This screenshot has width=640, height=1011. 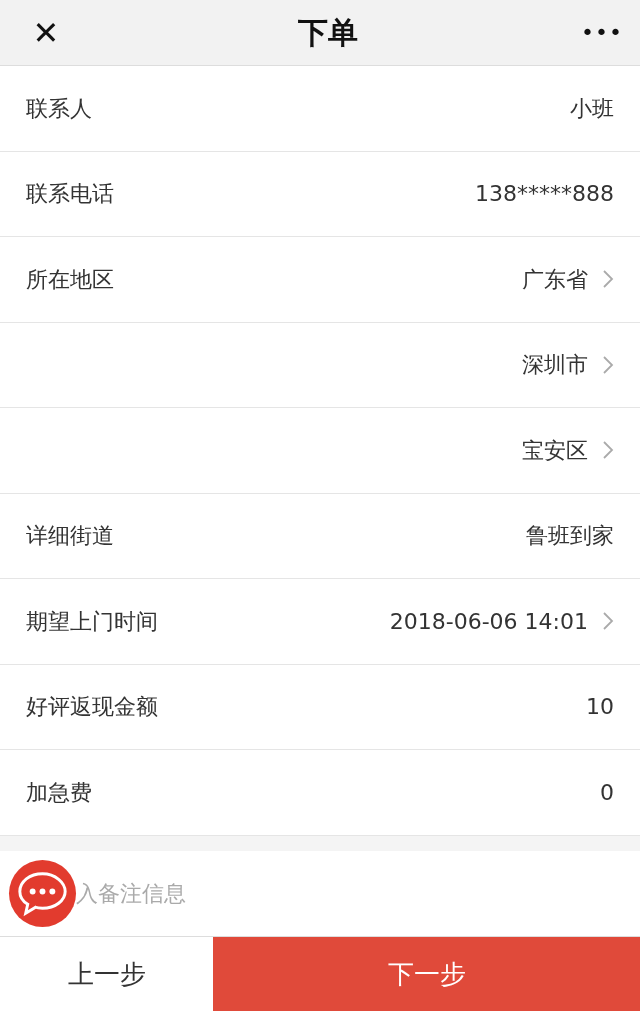 What do you see at coordinates (59, 108) in the screenshot?
I see `field-label: 联系人` at bounding box center [59, 108].